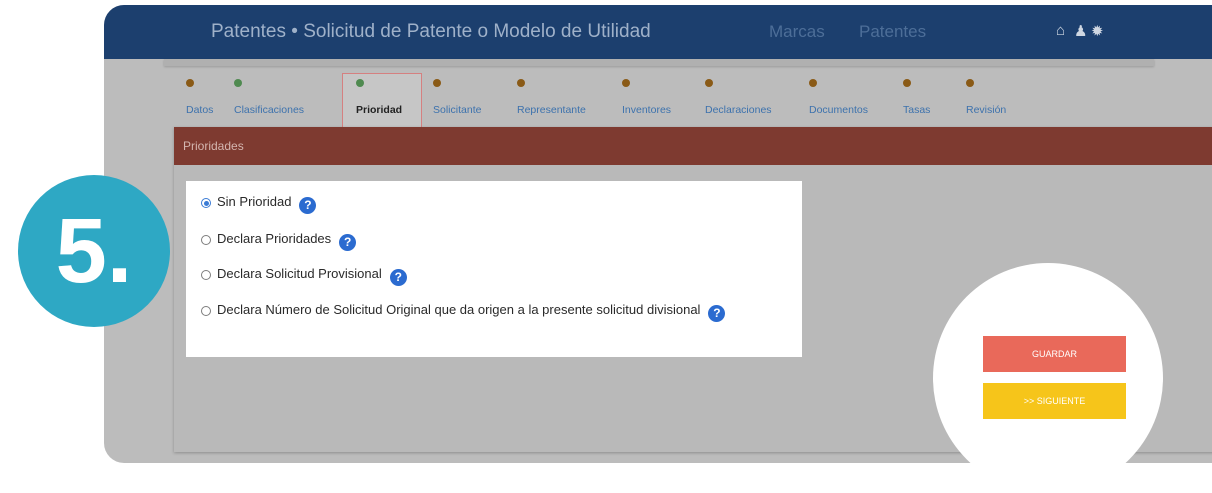  Describe the element at coordinates (1054, 354) in the screenshot. I see `guardar-button: GUARDAR` at that location.